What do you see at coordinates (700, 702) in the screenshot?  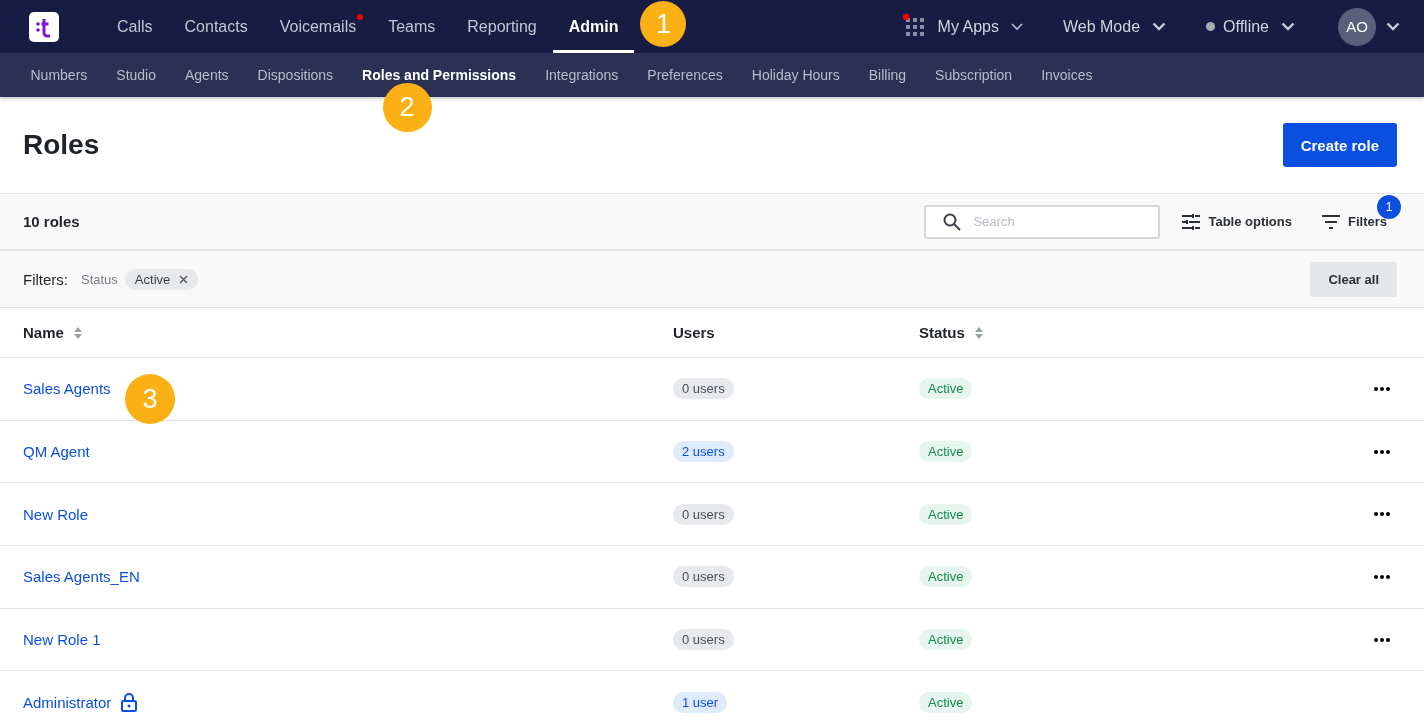 I see `user-count-badge: 1 user` at bounding box center [700, 702].